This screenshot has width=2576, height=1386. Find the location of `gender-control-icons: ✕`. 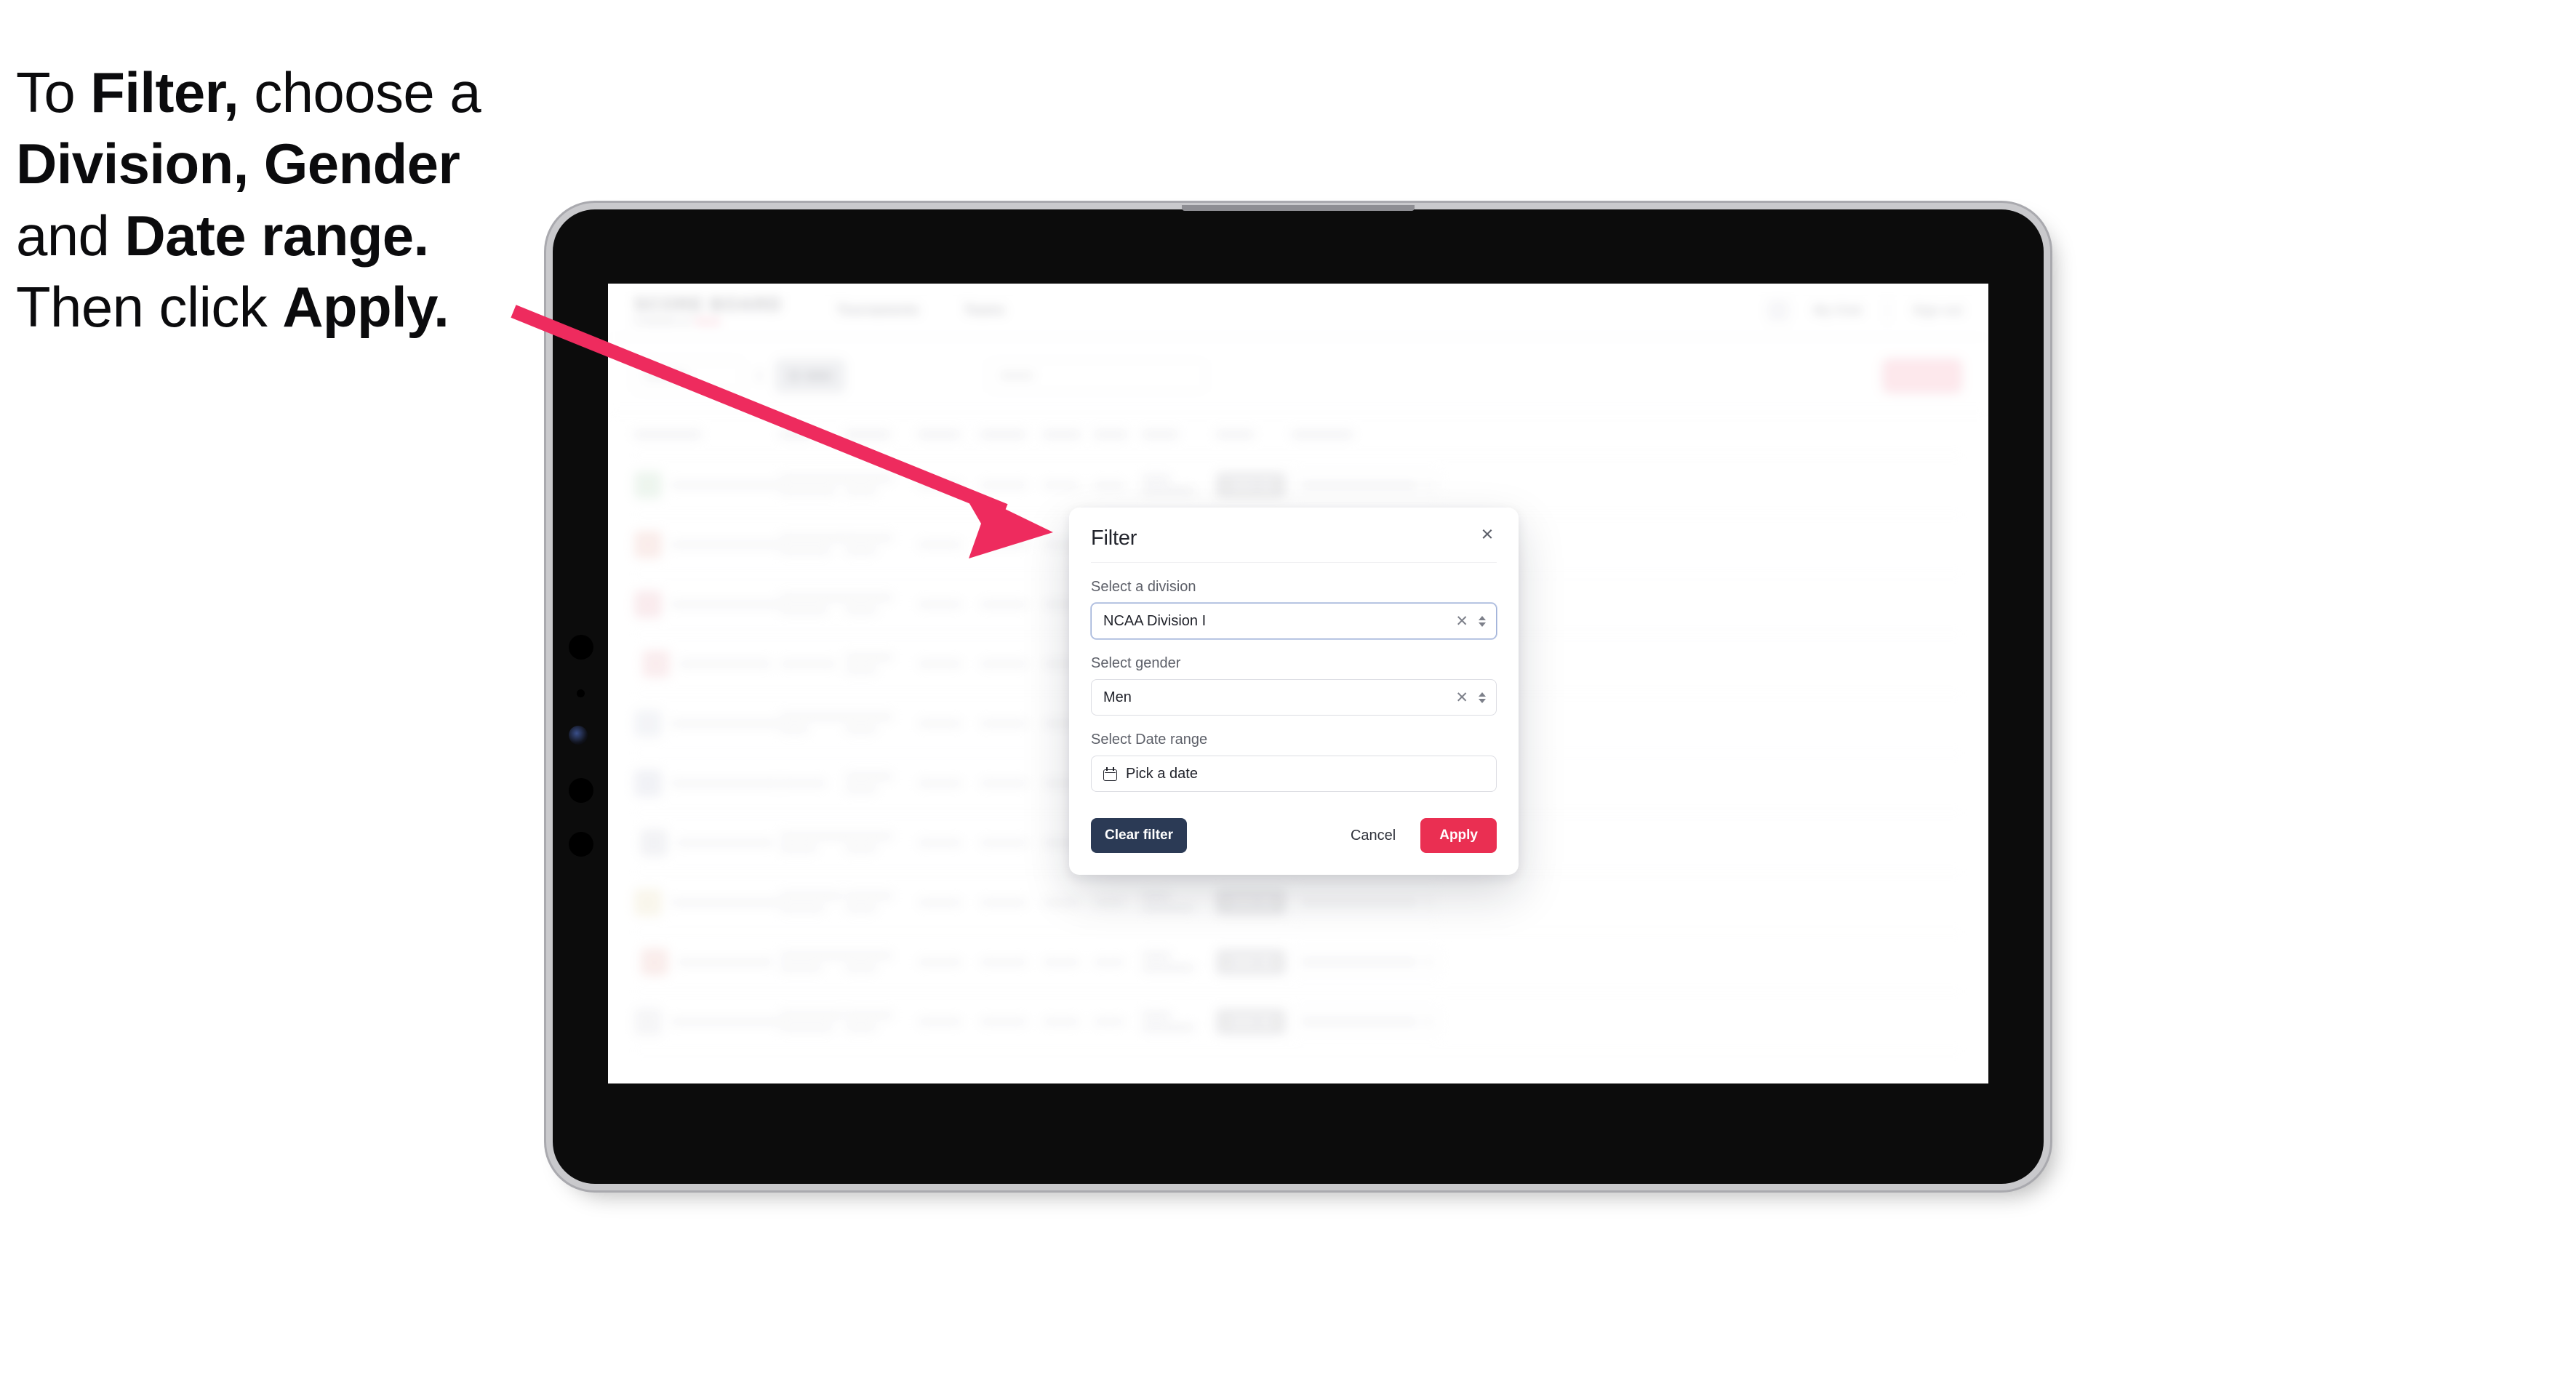

gender-control-icons: ✕ is located at coordinates (1470, 698).